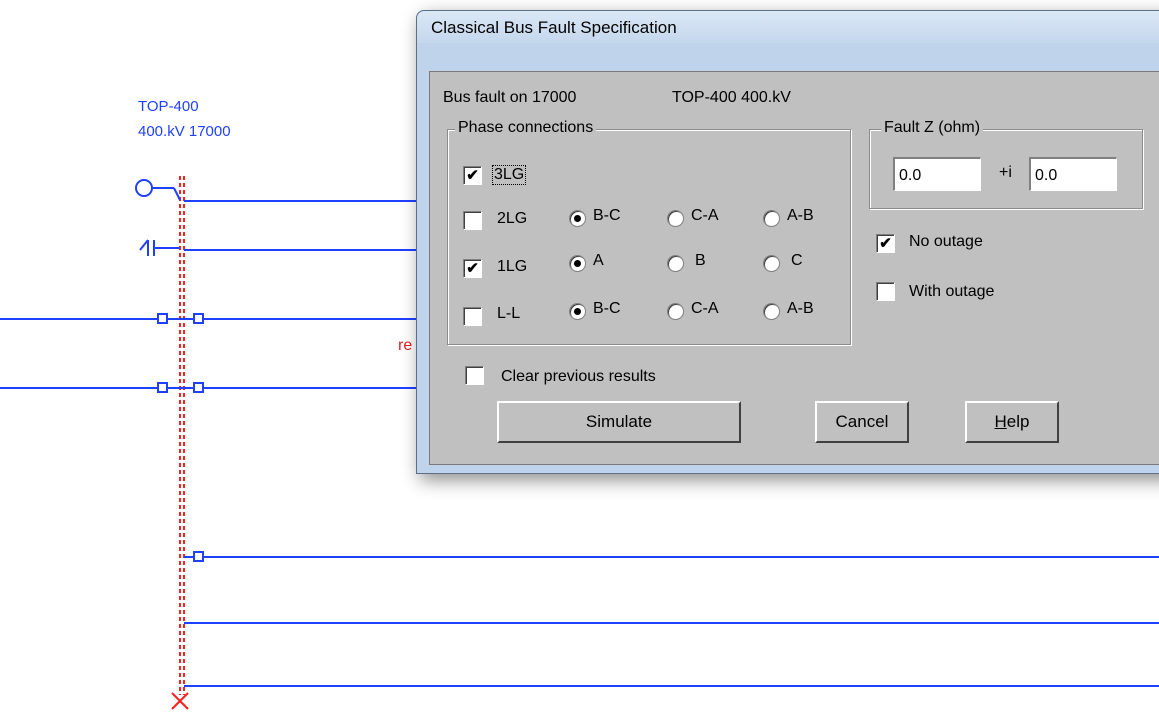 This screenshot has width=1159, height=713. Describe the element at coordinates (472, 316) in the screenshot. I see `ll-checkbox` at that location.